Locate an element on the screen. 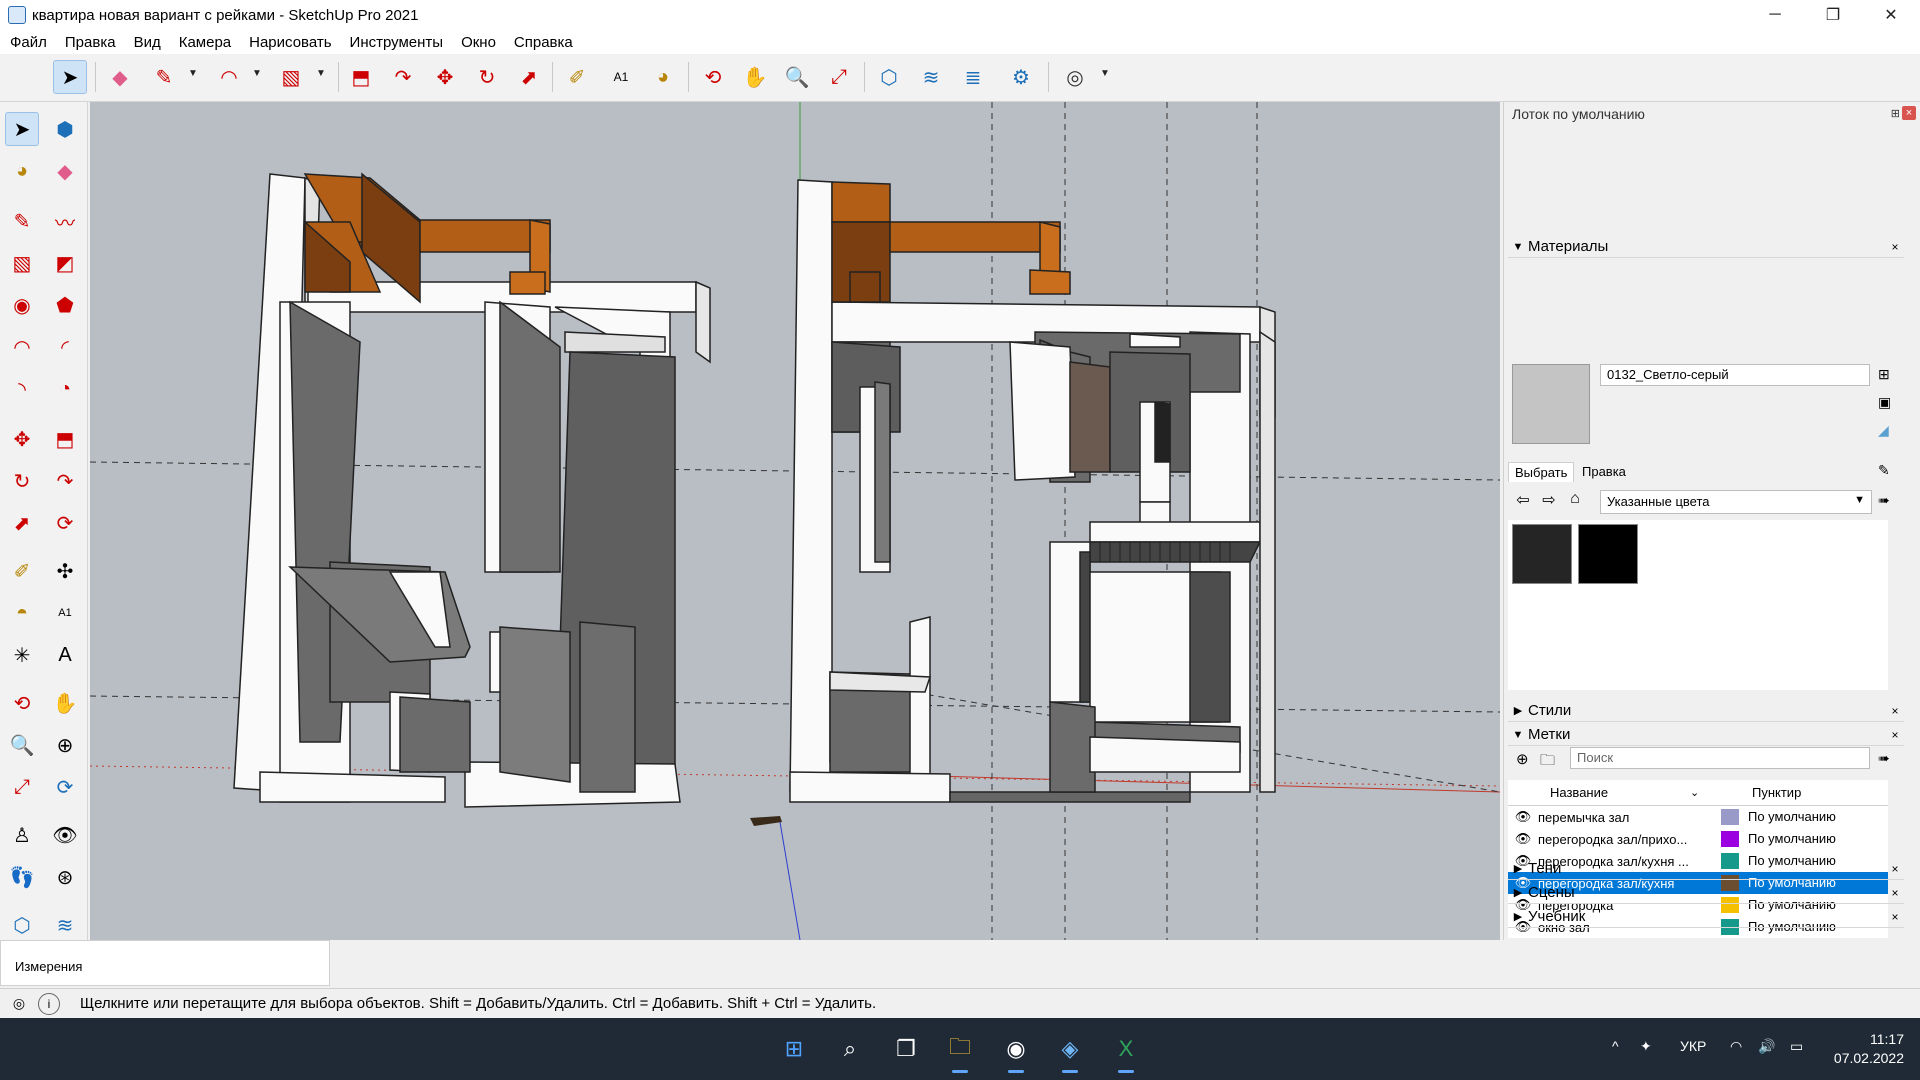  rectangle-dropdown-icon: ▼ is located at coordinates (321, 73).